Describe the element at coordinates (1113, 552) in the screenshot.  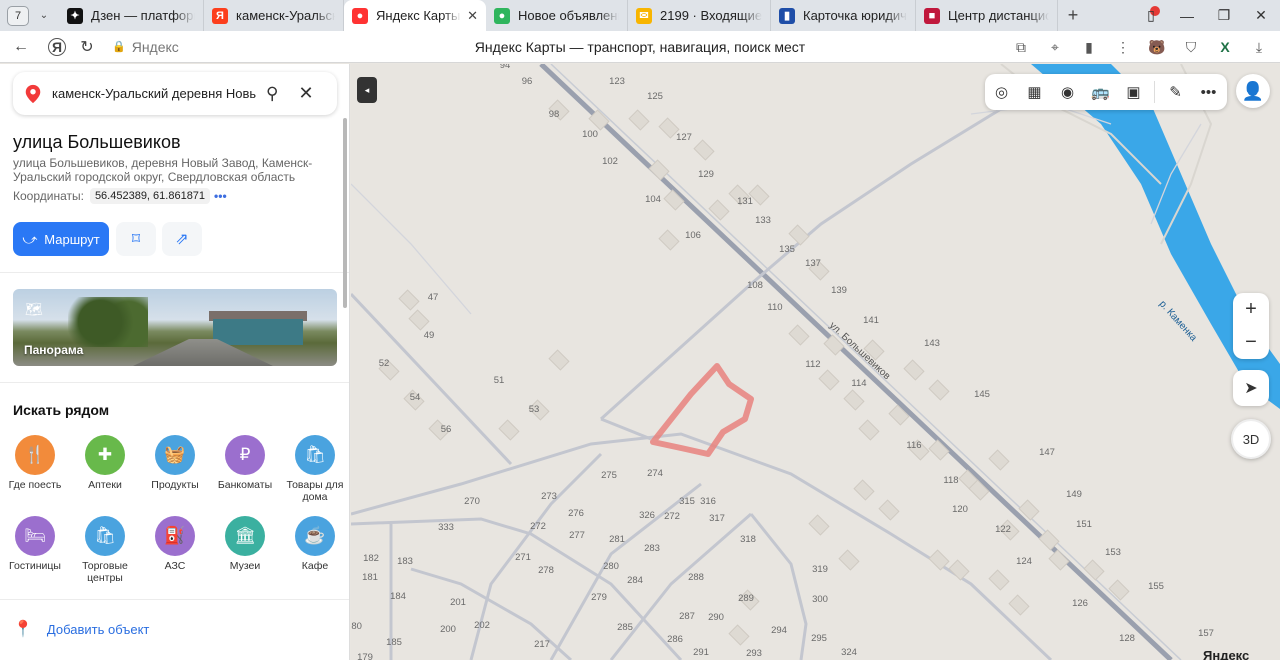
I see `house-number: 153` at that location.